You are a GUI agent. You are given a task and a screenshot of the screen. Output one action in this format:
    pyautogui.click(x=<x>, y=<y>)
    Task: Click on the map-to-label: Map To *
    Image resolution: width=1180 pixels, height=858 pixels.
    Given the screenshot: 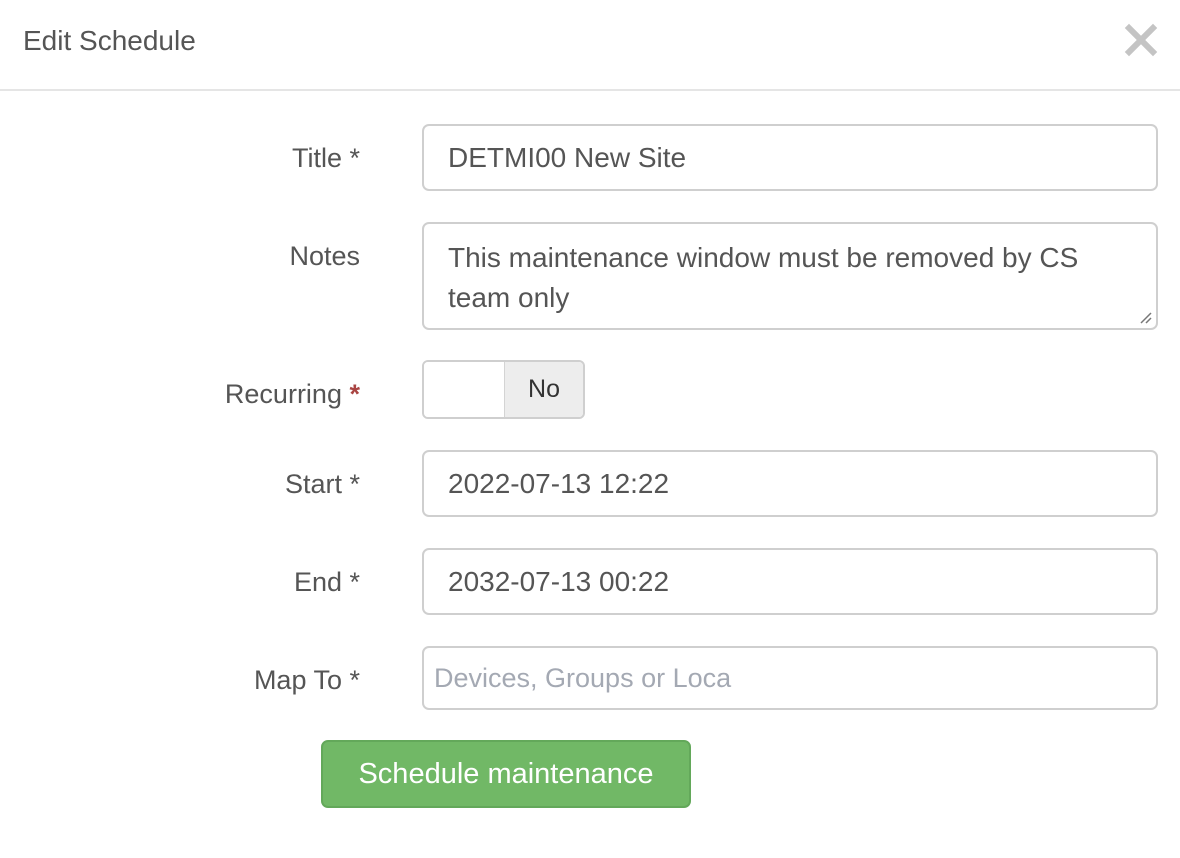 What is the action you would take?
    pyautogui.click(x=306, y=680)
    